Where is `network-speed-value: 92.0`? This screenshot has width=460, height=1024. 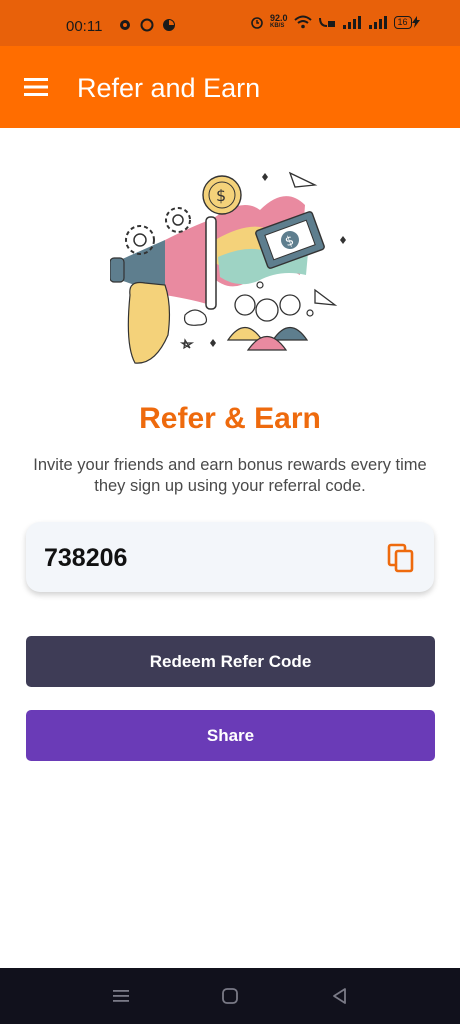 network-speed-value: 92.0 is located at coordinates (279, 18).